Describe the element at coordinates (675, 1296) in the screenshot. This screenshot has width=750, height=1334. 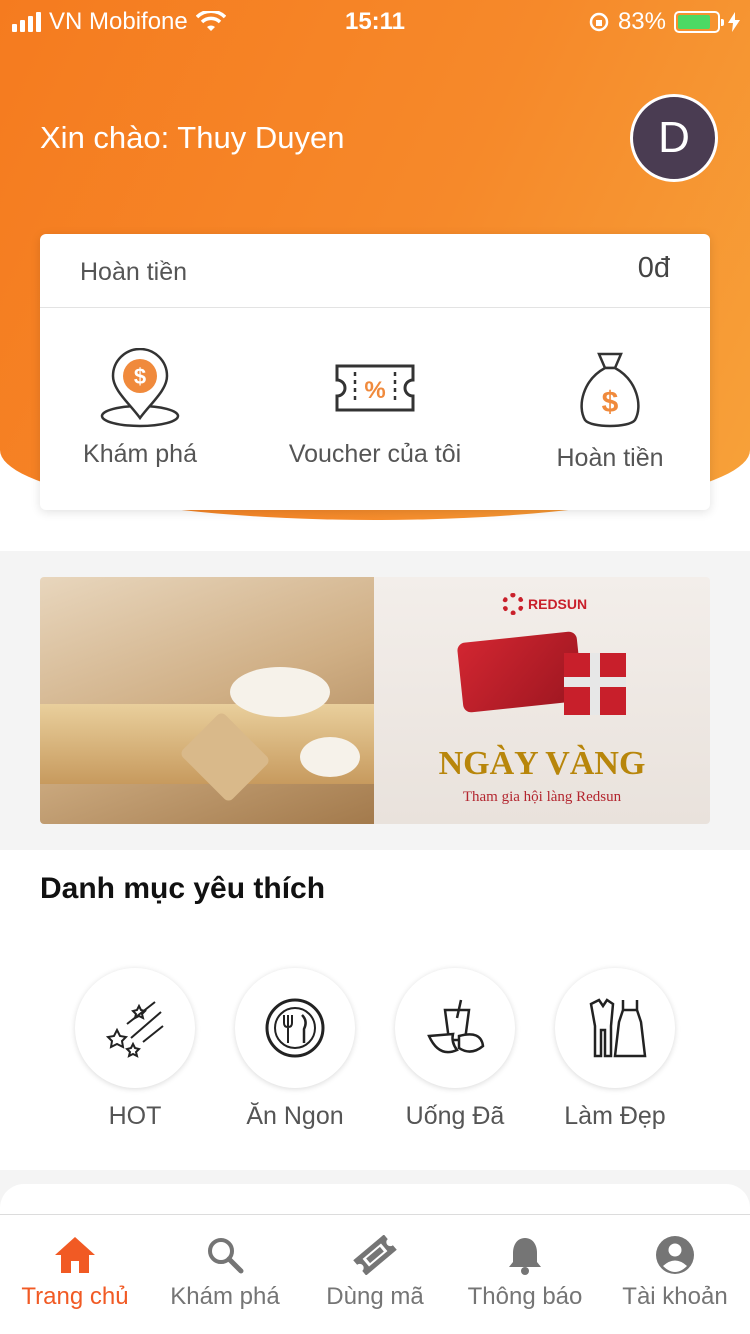
I see `tab-account-label: Tài khoản` at that location.